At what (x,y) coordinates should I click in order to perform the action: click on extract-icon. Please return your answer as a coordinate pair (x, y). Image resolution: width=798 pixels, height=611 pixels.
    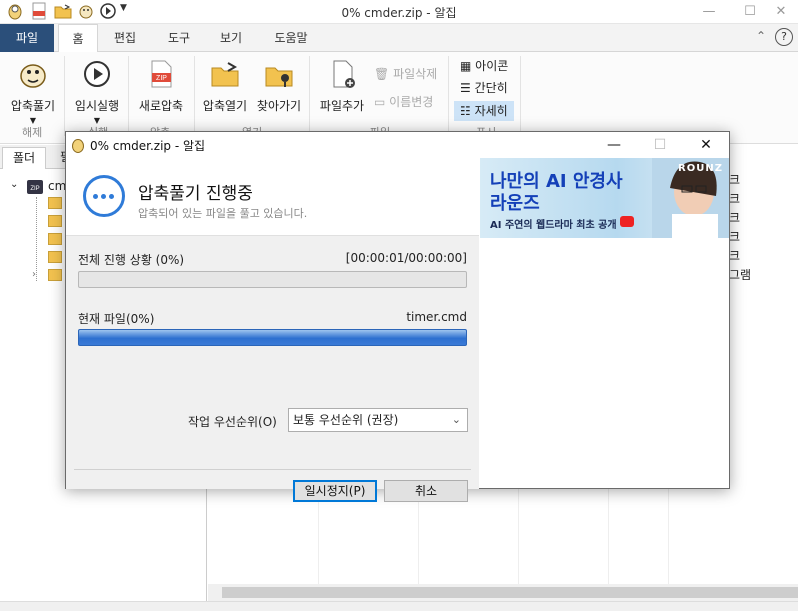
    Looking at the image, I should click on (33, 76).